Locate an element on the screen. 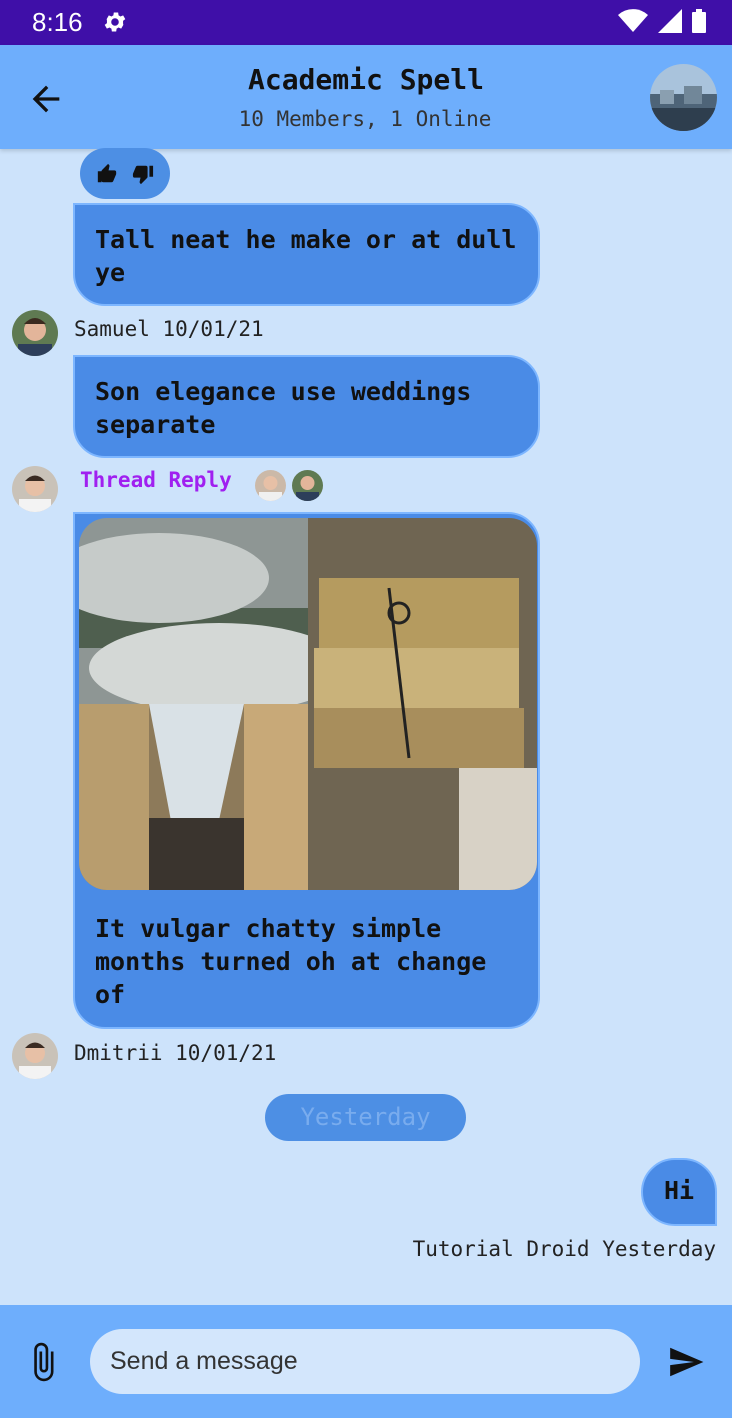 This screenshot has height=1418, width=732. chat-header: Academic Spell 10 Members, 1 Online is located at coordinates (366, 97).